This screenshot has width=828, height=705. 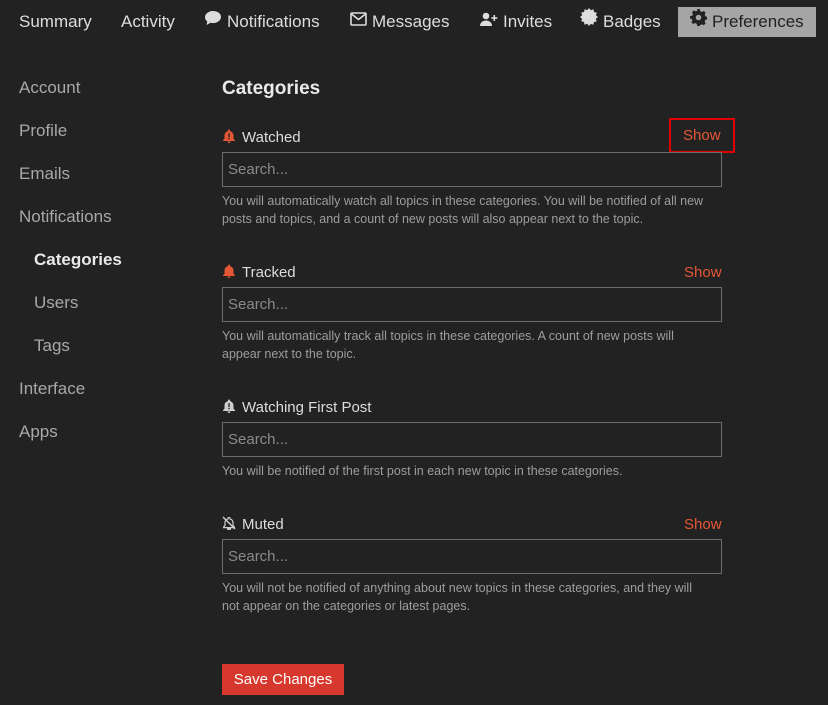 I want to click on sidebar-item-apps: Apps, so click(x=38, y=432).